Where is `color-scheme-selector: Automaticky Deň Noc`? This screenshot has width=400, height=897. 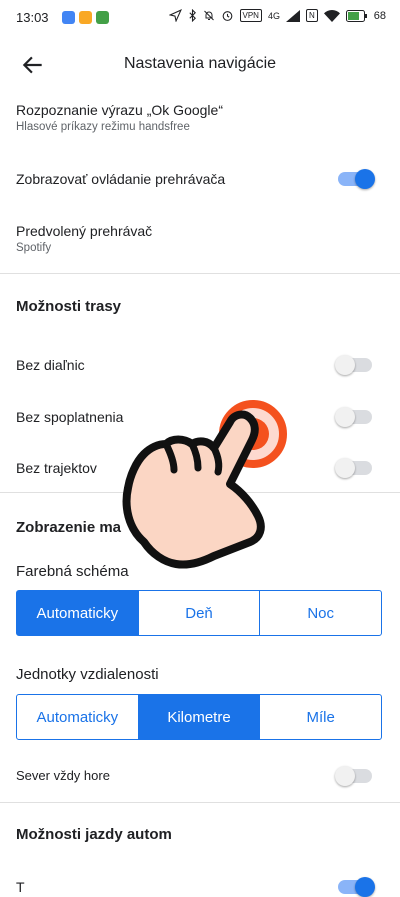
color-scheme-selector: Automaticky Deň Noc is located at coordinates (199, 613).